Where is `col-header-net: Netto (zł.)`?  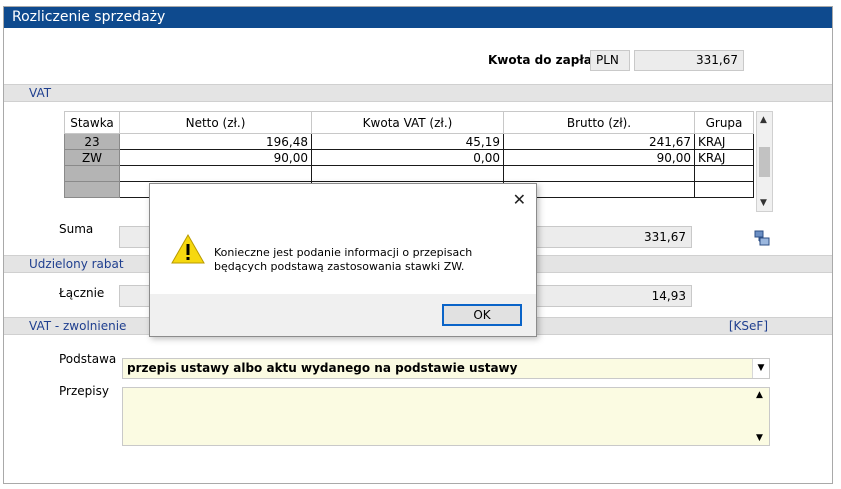 col-header-net: Netto (zł.) is located at coordinates (215, 122).